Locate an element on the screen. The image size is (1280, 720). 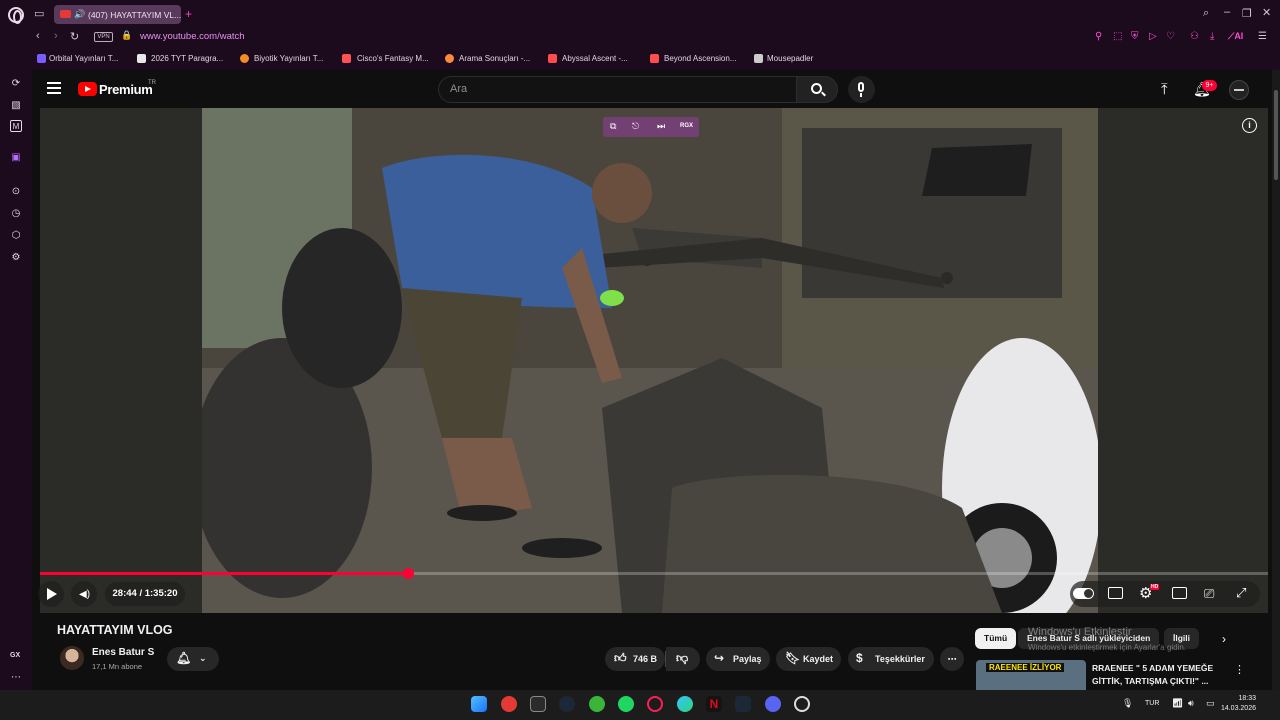
gx-corner-icon: ▧ is located at coordinates (16, 106).